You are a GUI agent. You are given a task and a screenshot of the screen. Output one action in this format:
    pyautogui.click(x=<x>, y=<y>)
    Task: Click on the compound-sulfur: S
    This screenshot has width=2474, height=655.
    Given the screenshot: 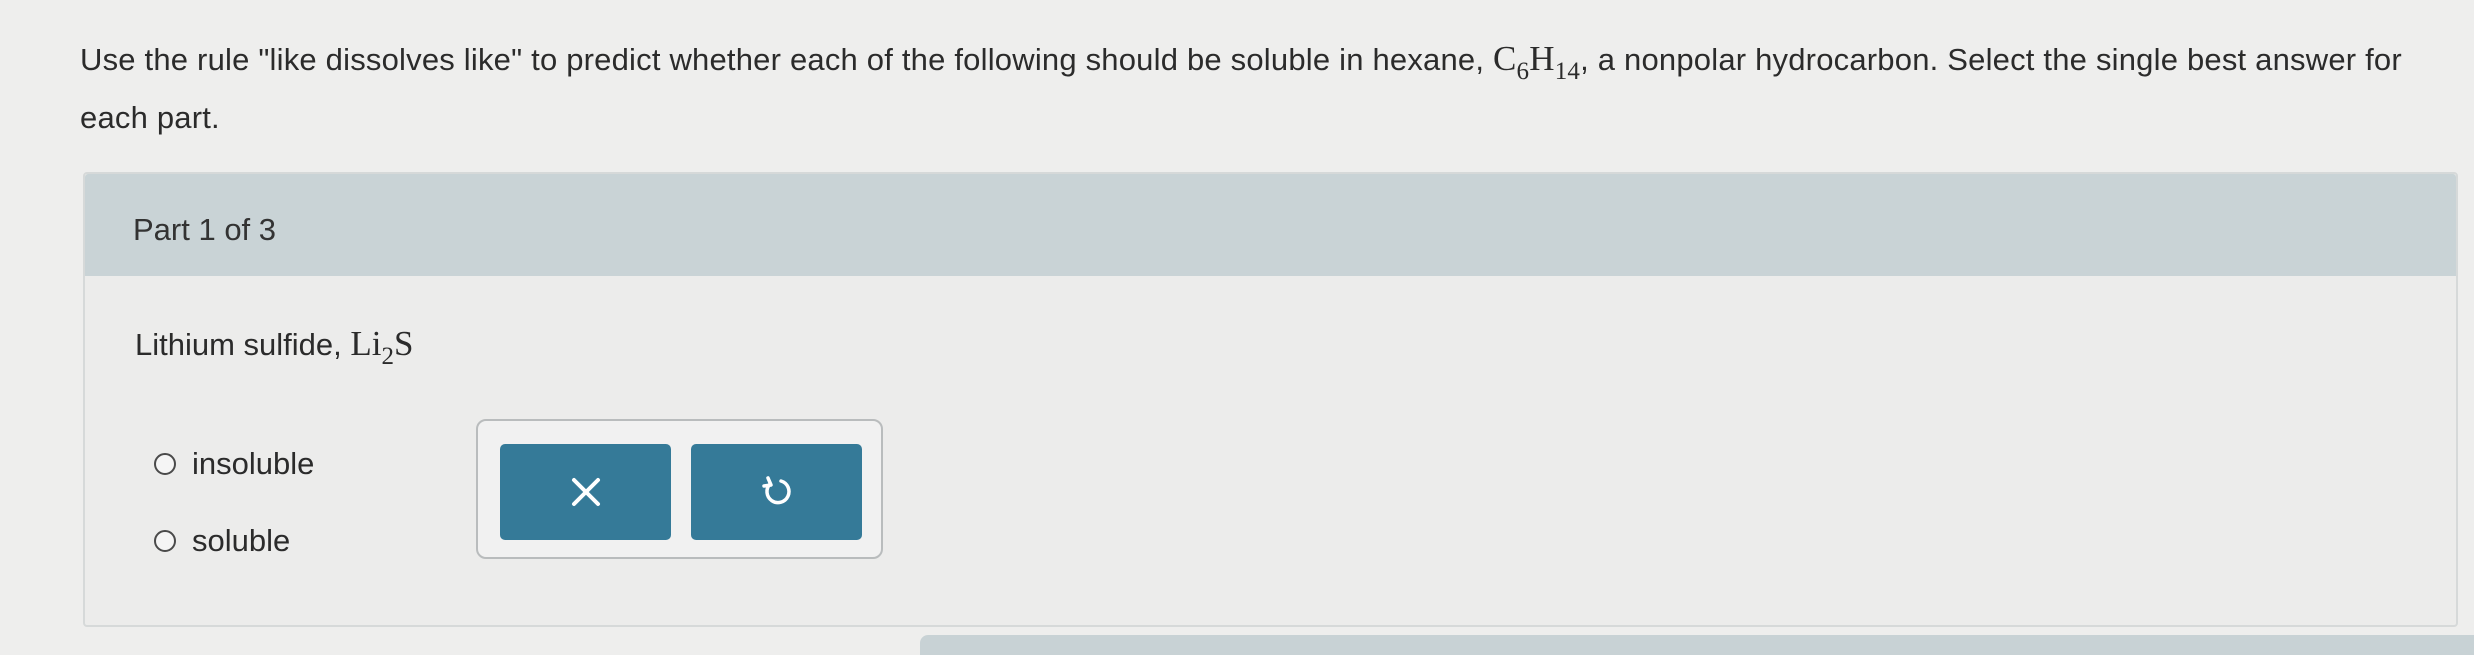 What is the action you would take?
    pyautogui.click(x=404, y=343)
    